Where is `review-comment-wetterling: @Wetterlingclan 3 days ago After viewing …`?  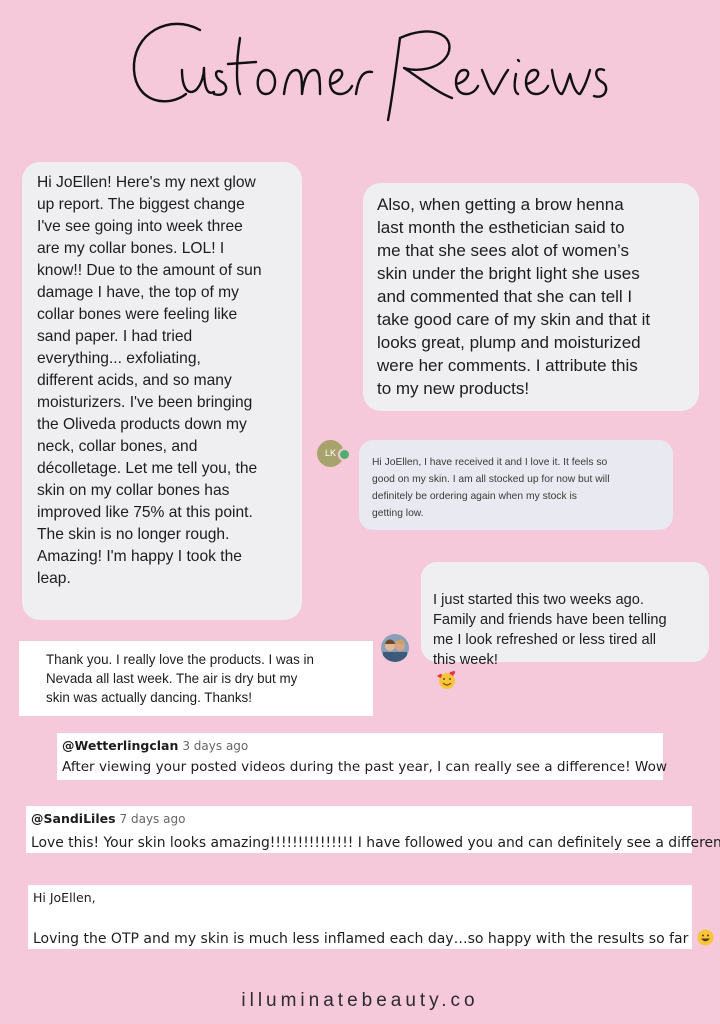 review-comment-wetterling: @Wetterlingclan 3 days ago After viewing … is located at coordinates (362, 756).